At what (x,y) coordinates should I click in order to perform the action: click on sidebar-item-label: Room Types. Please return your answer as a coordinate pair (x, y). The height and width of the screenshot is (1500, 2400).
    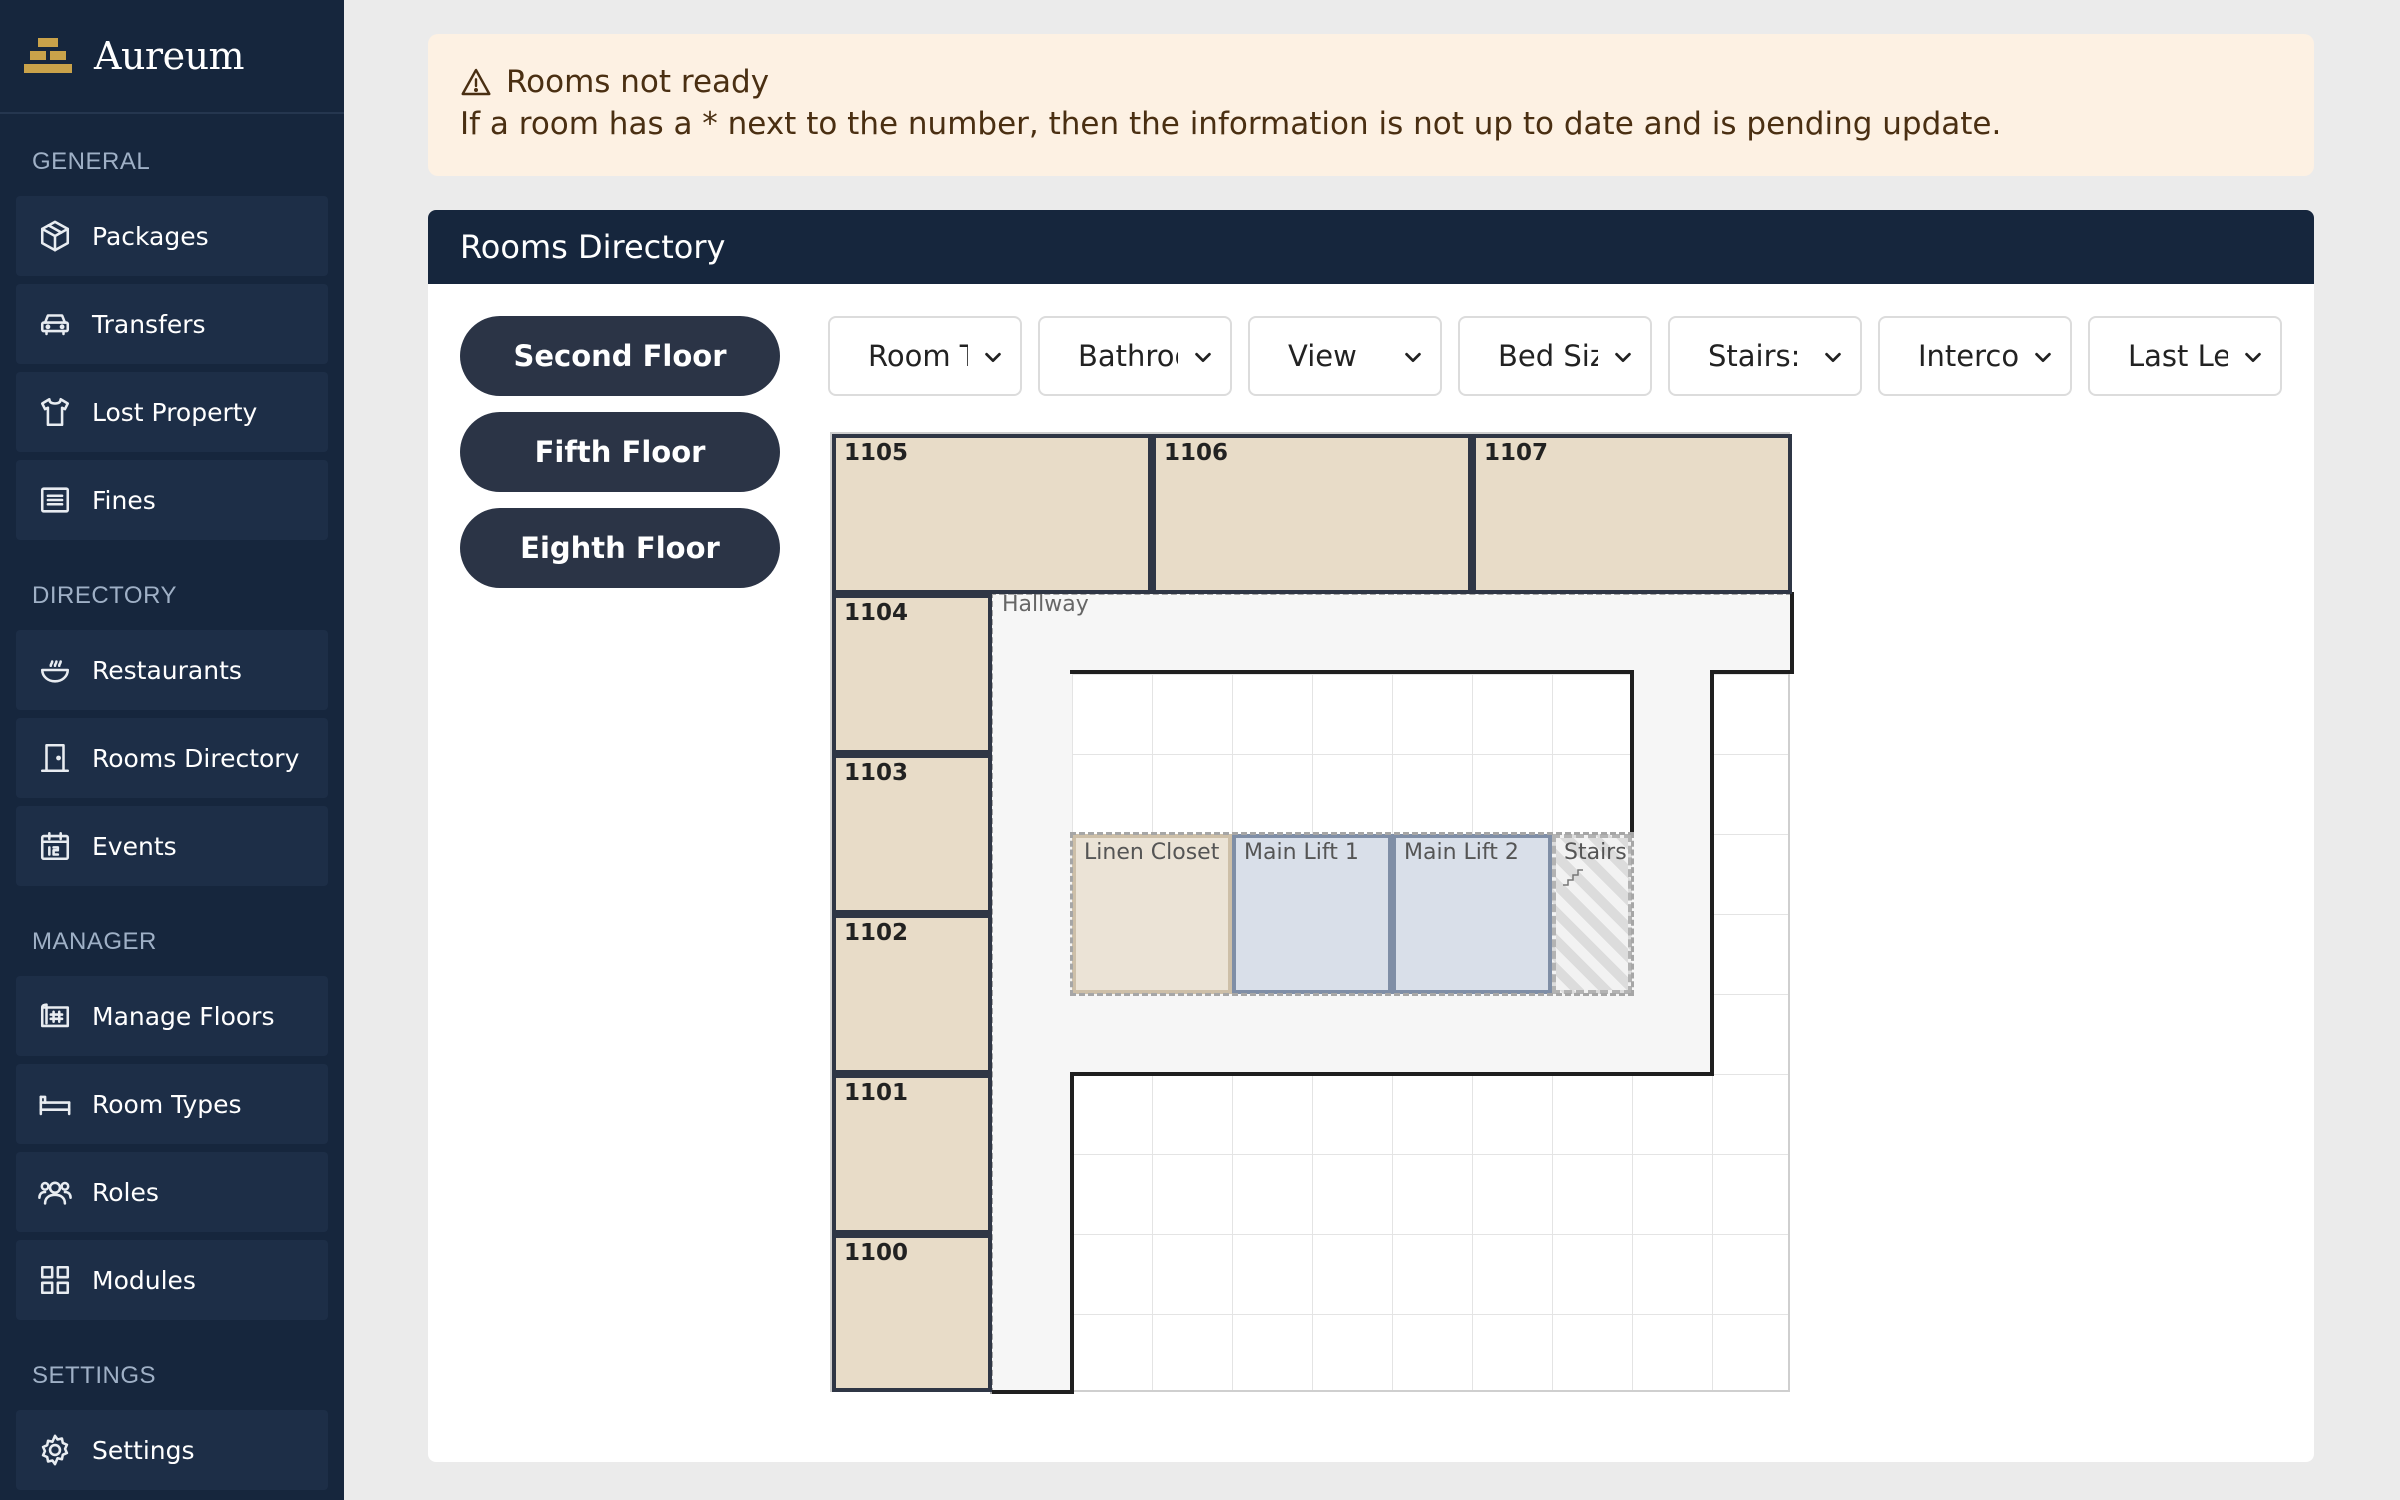
    Looking at the image, I should click on (167, 1104).